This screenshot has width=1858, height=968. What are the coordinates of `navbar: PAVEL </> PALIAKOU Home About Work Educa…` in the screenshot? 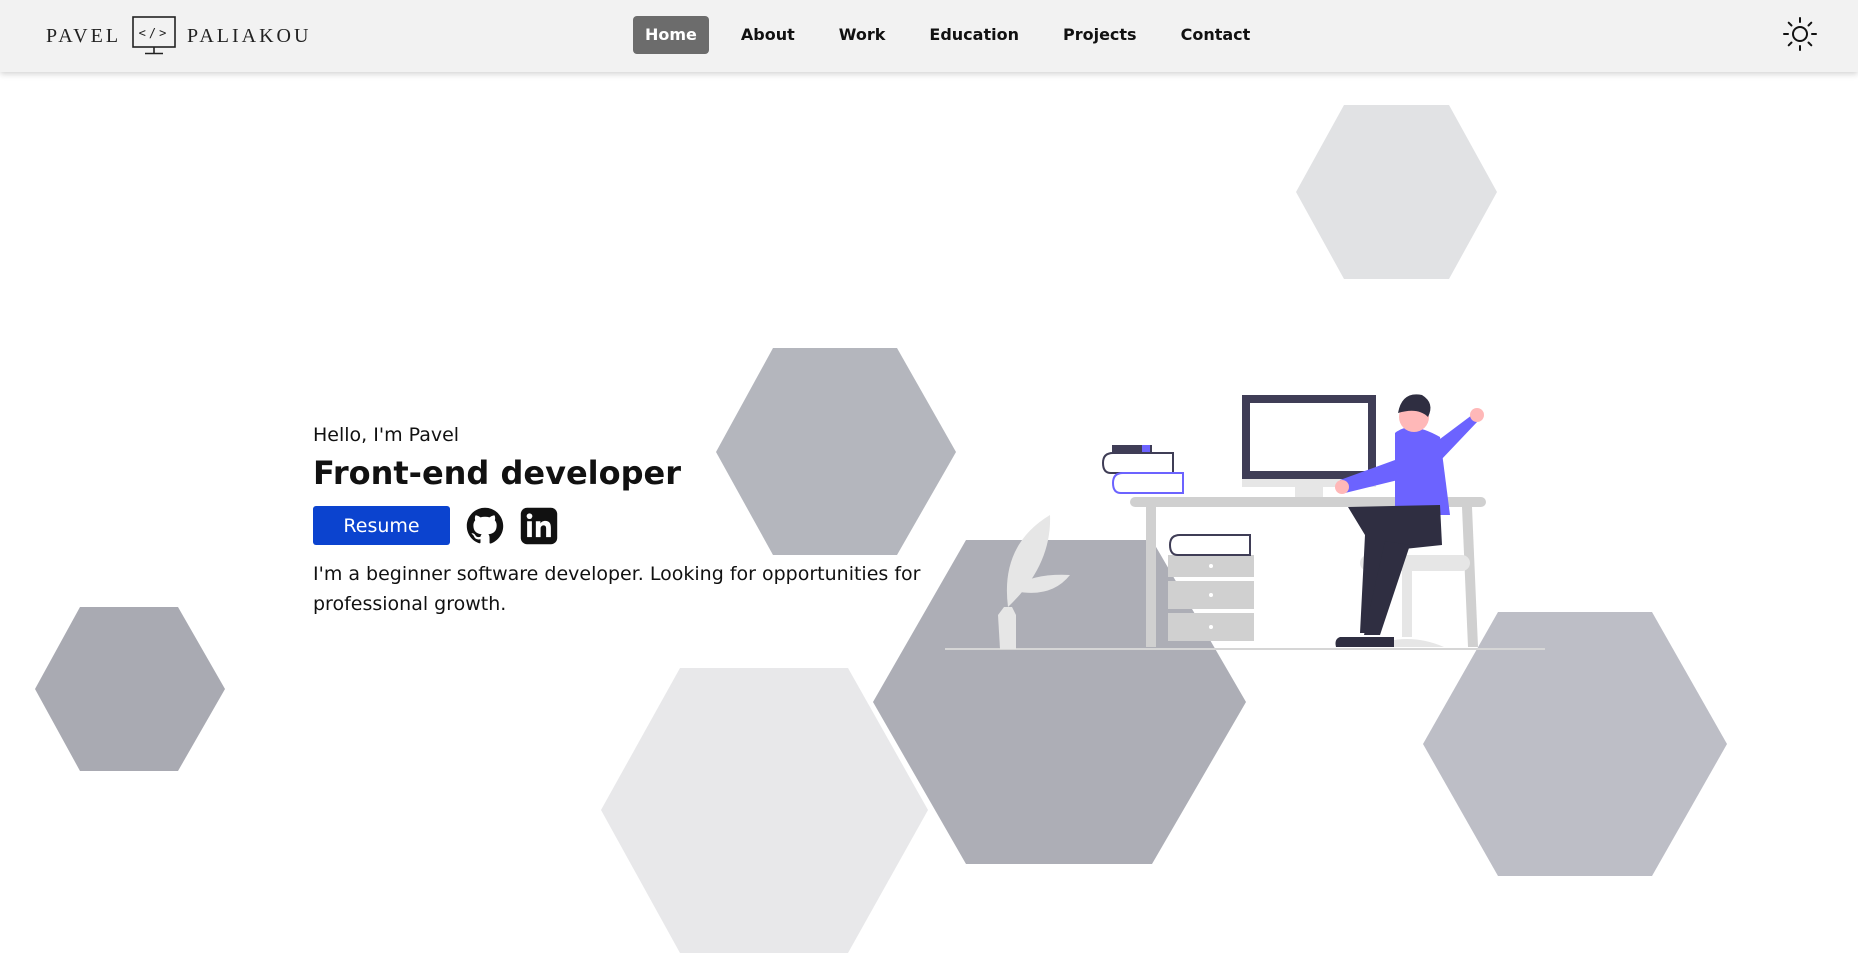 It's located at (929, 36).